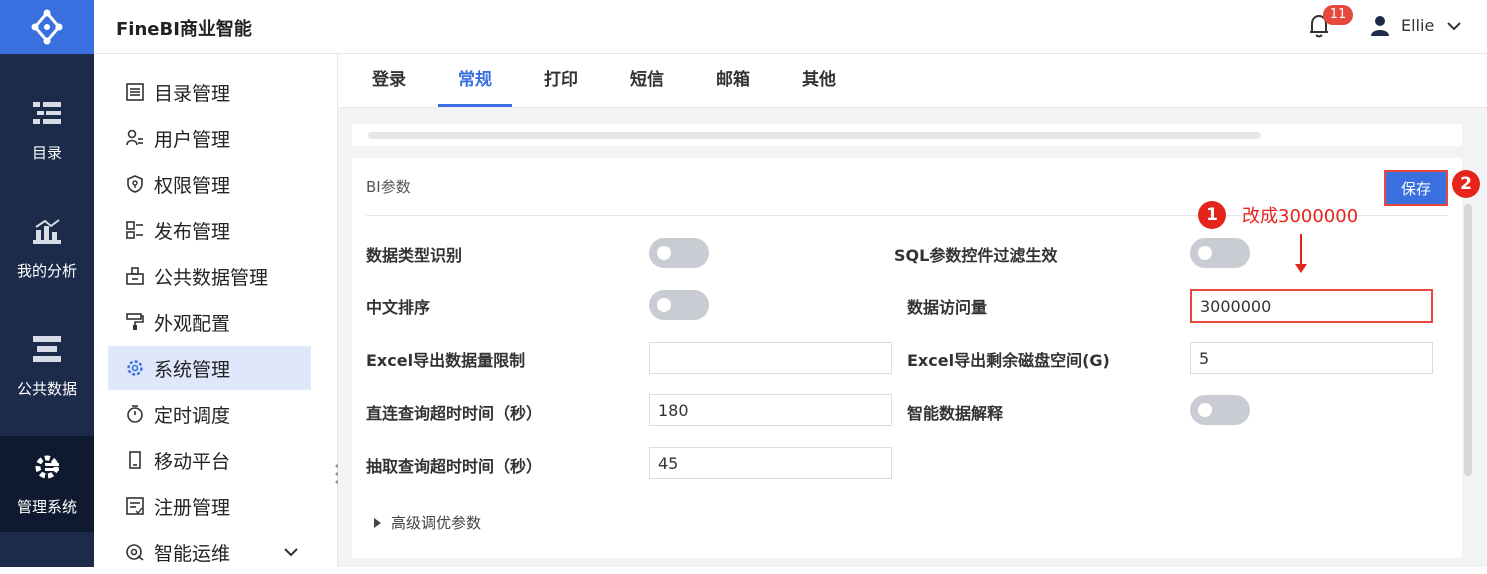  What do you see at coordinates (814, 135) in the screenshot?
I see `horizontal-scrollbar` at bounding box center [814, 135].